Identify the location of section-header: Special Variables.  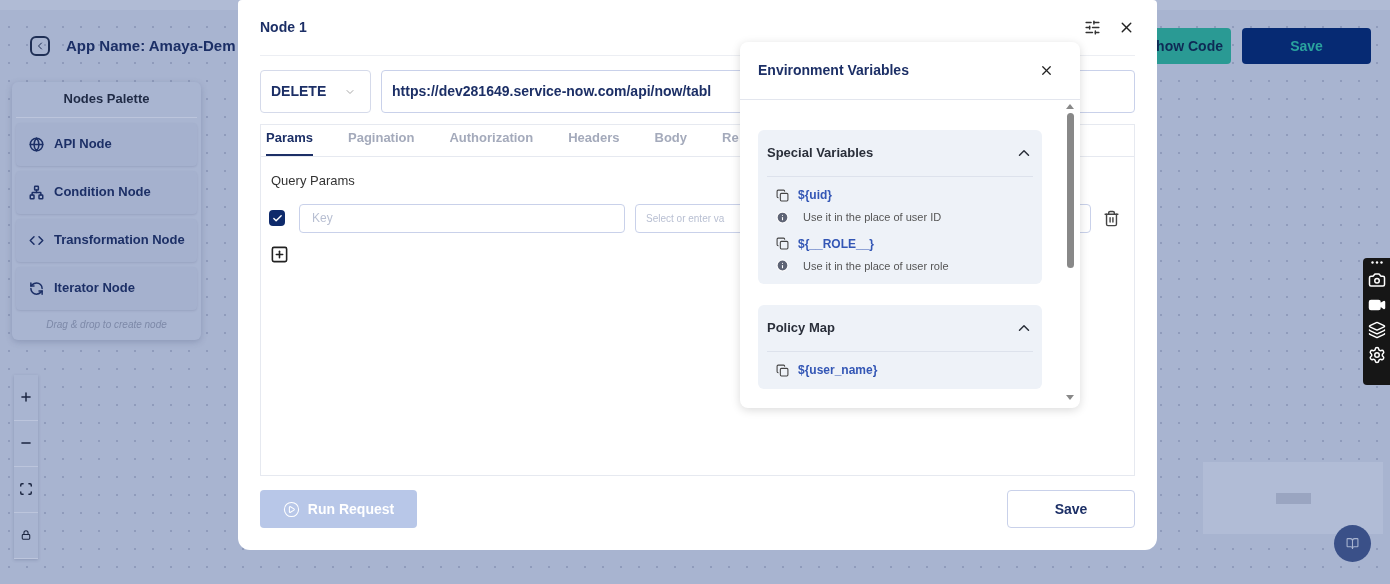
(900, 153).